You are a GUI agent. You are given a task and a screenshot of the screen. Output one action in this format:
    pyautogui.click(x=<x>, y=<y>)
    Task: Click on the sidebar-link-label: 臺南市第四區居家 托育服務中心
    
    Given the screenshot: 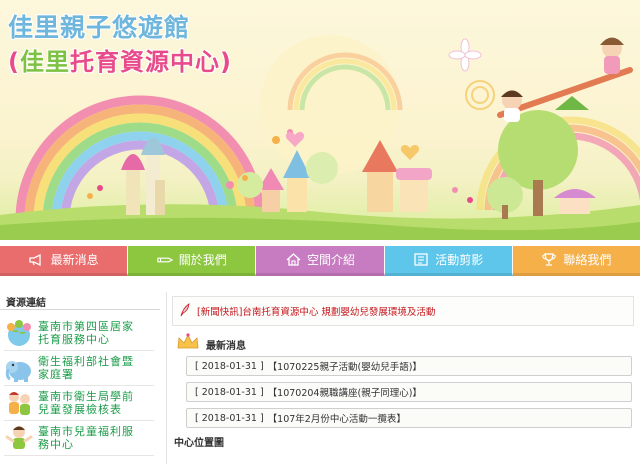 What is the action you would take?
    pyautogui.click(x=84, y=333)
    